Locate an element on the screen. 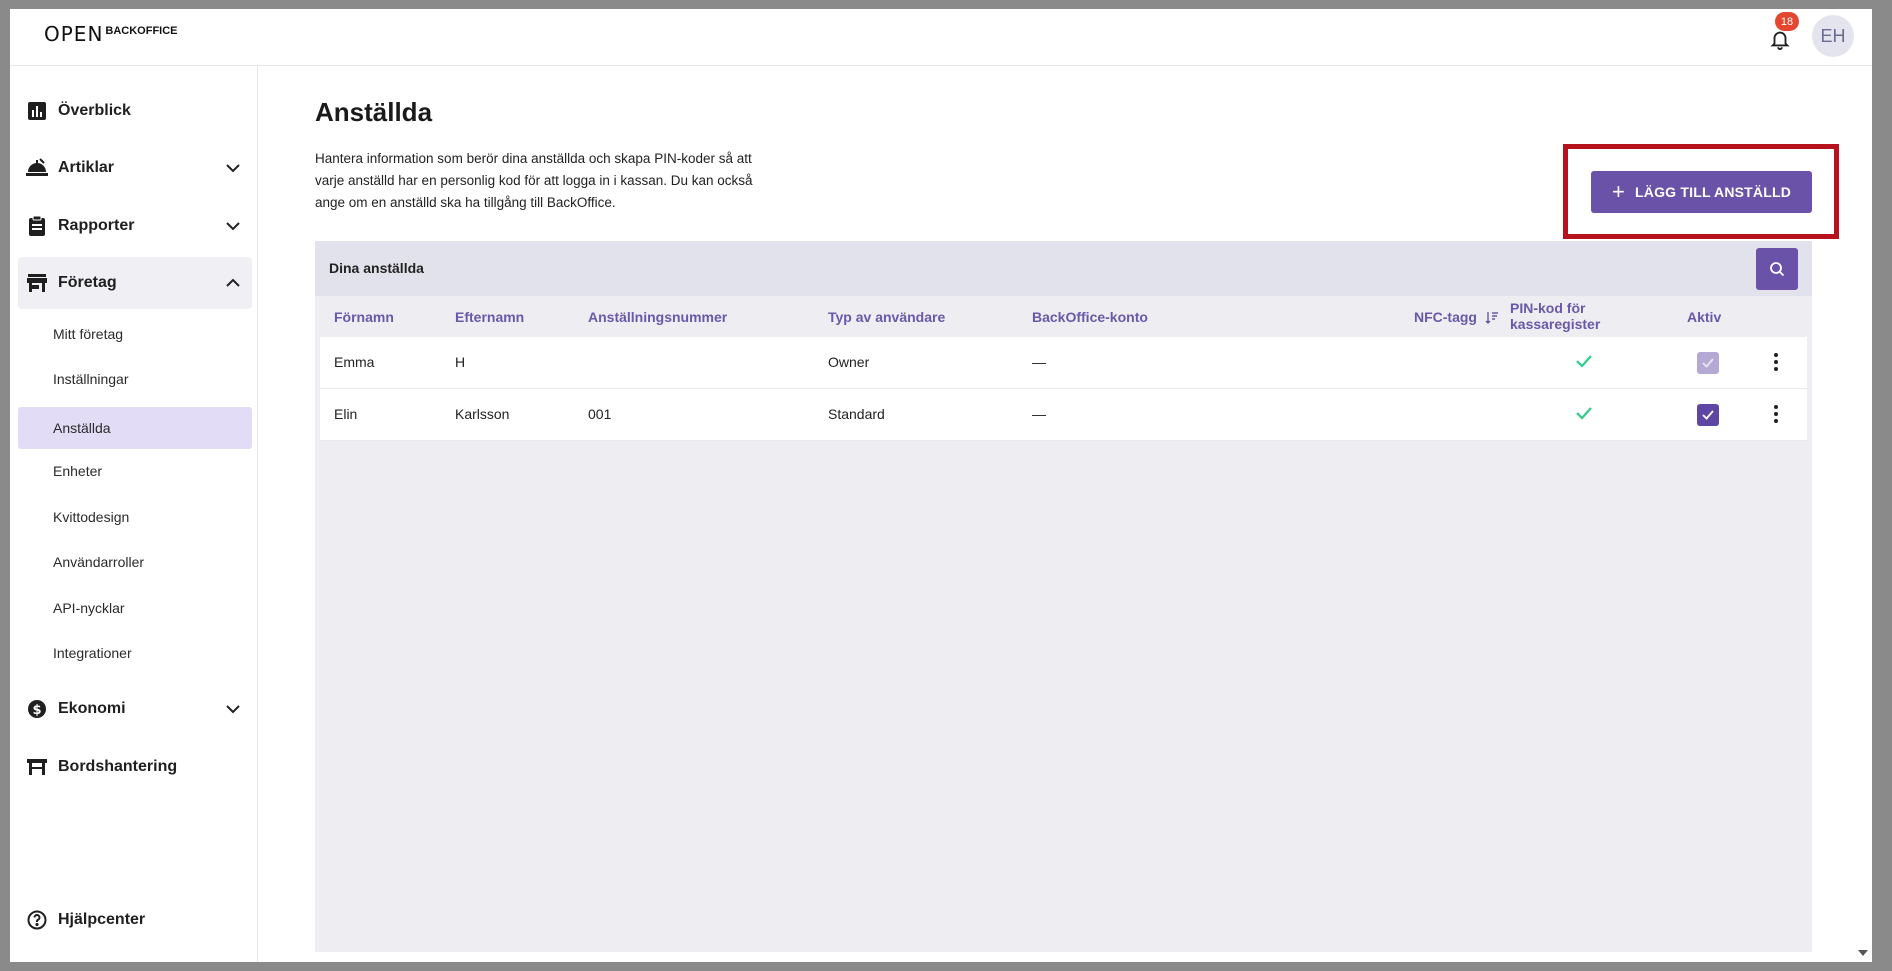 Image resolution: width=1892 pixels, height=971 pixels. chevron-up-icon is located at coordinates (233, 282).